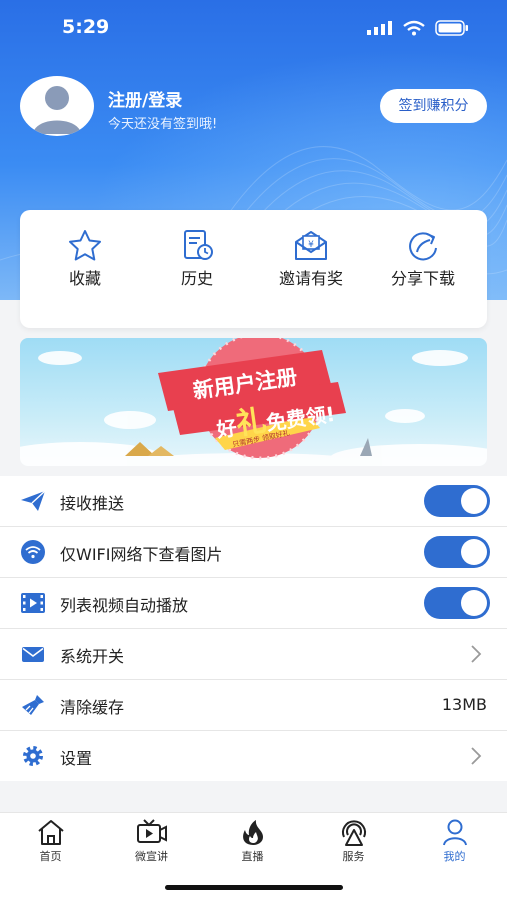 The image size is (507, 901). I want to click on history-action: 历史, so click(197, 269).